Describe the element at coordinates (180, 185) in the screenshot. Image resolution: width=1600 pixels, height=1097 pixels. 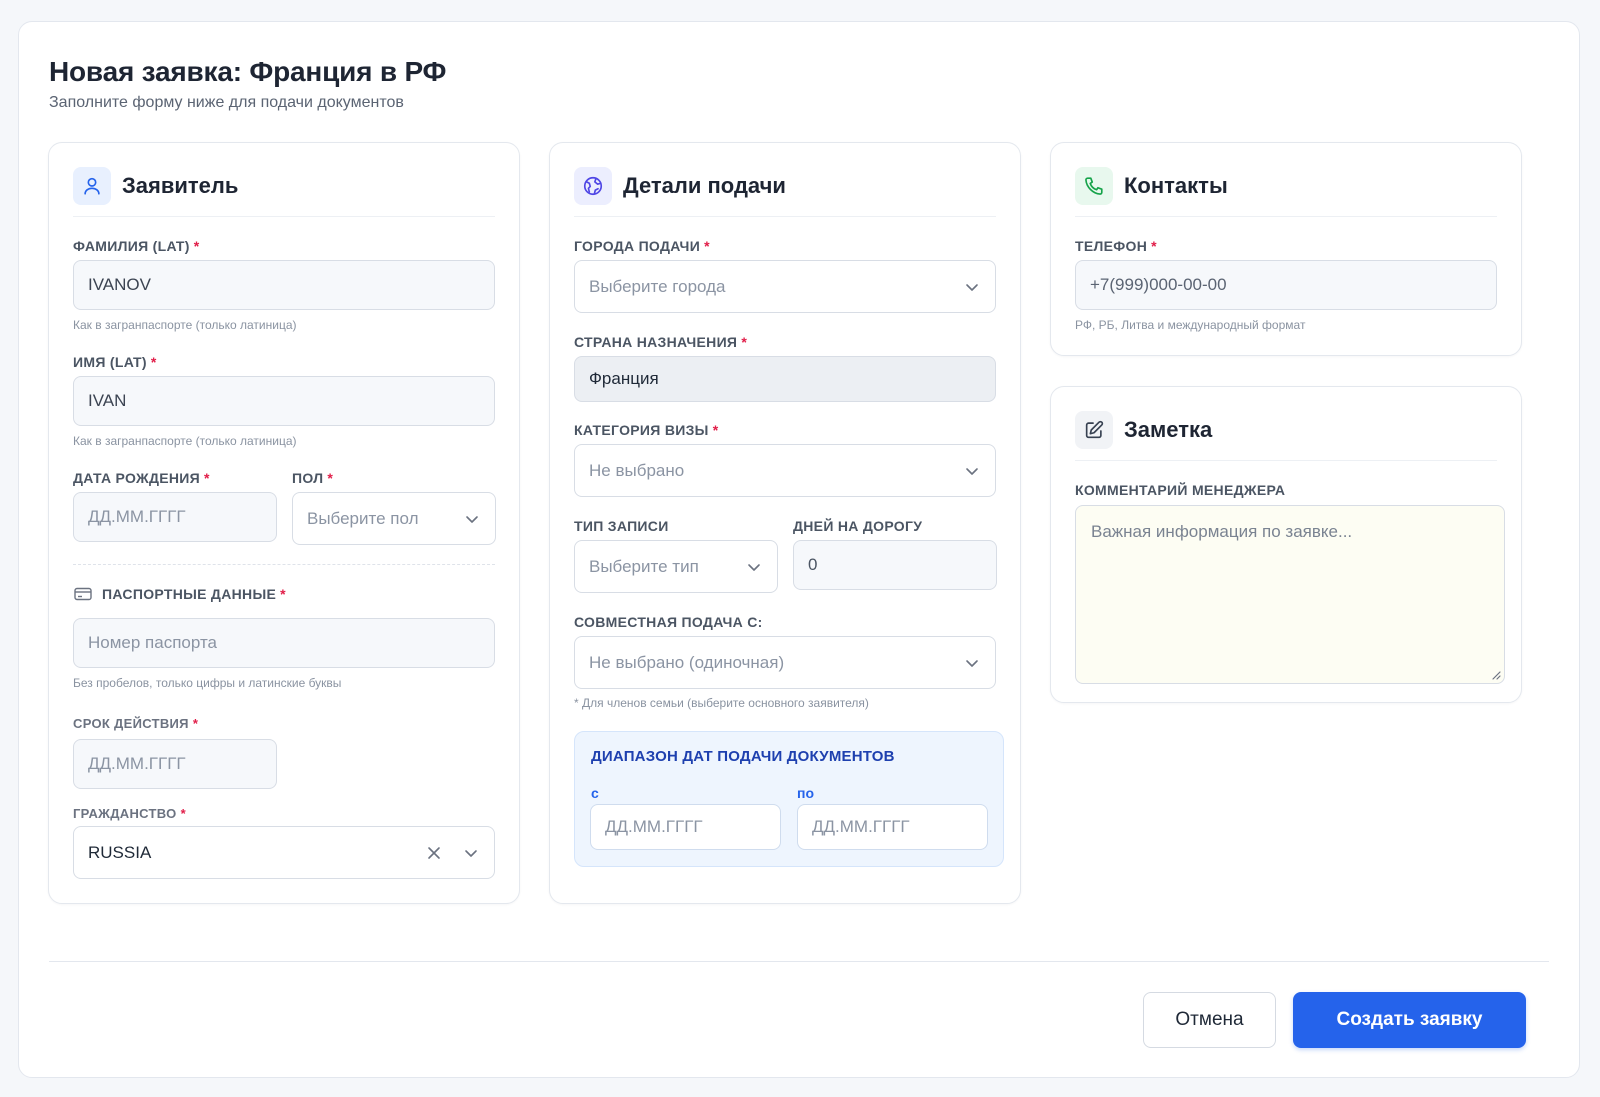
I see `applicant-card-title: Заявитель` at that location.